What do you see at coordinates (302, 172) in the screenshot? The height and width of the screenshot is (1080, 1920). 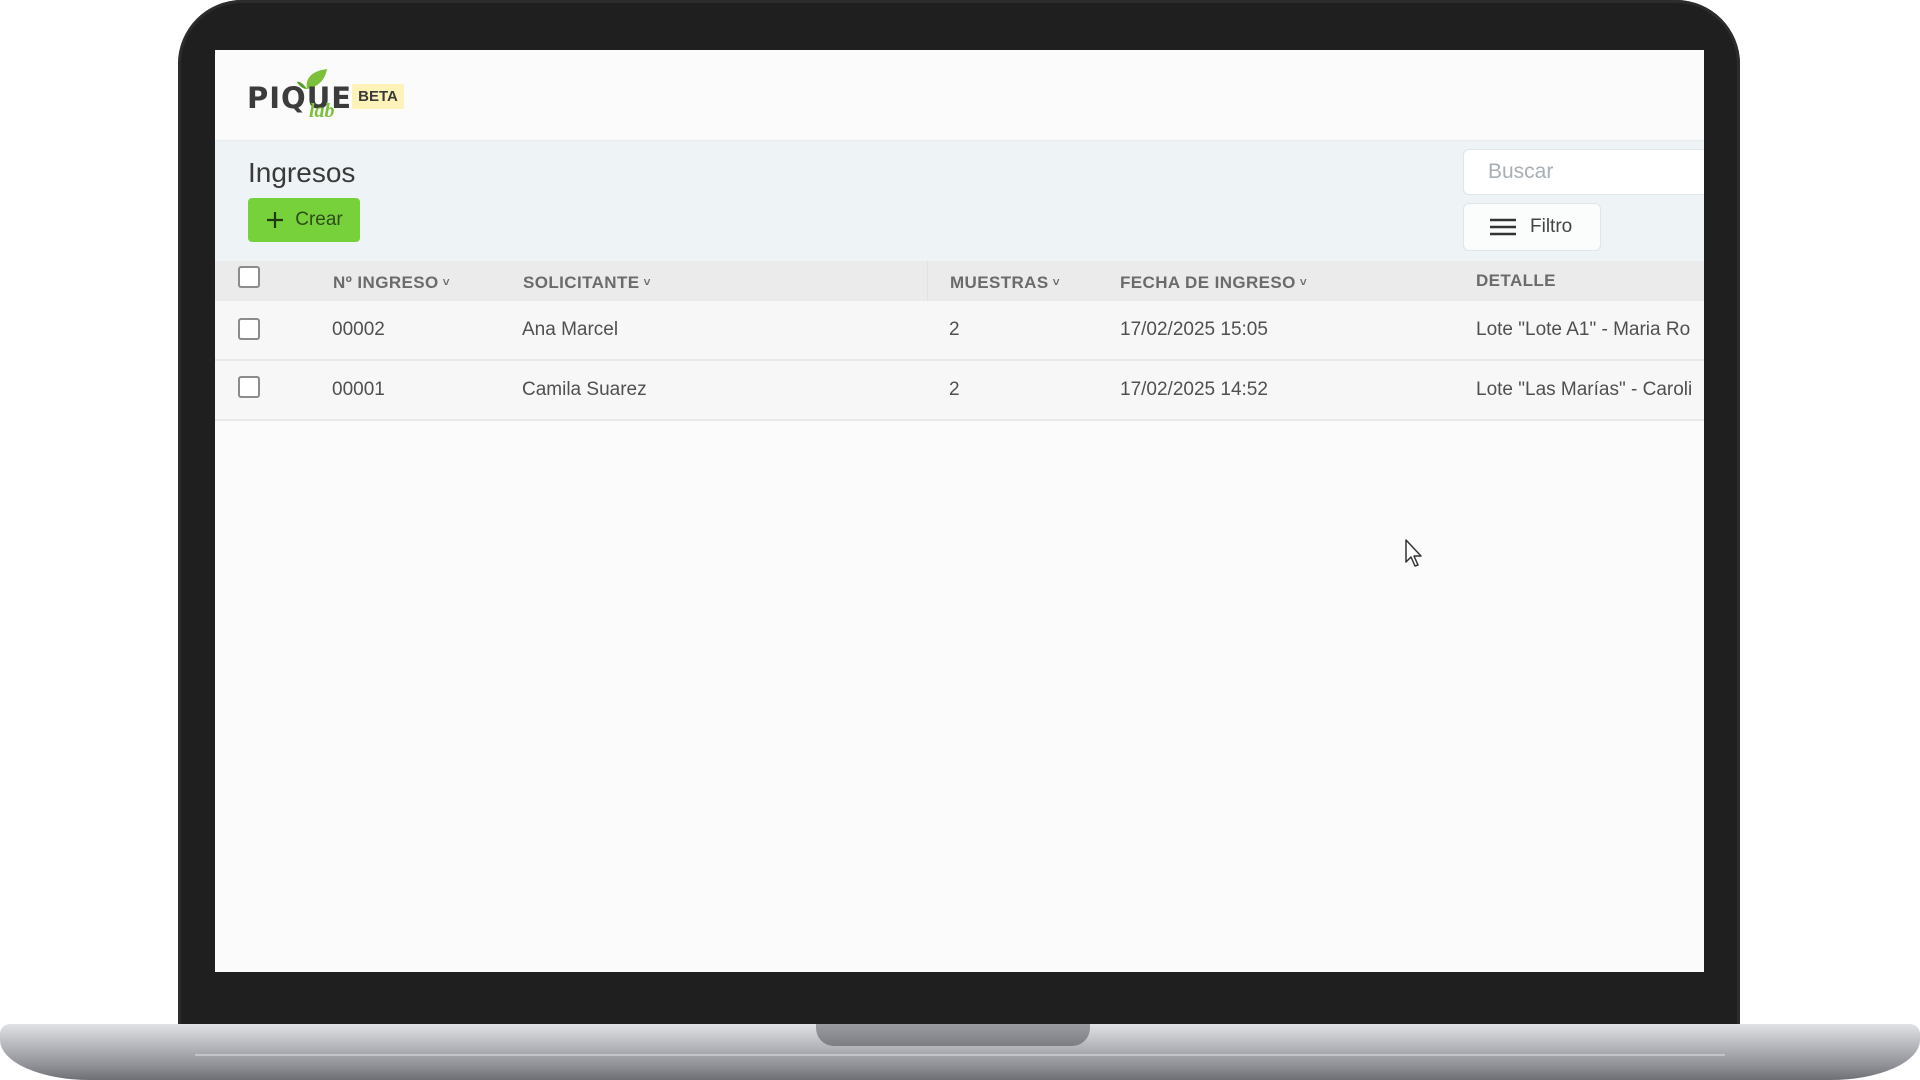 I see `page-title: Ingresos` at bounding box center [302, 172].